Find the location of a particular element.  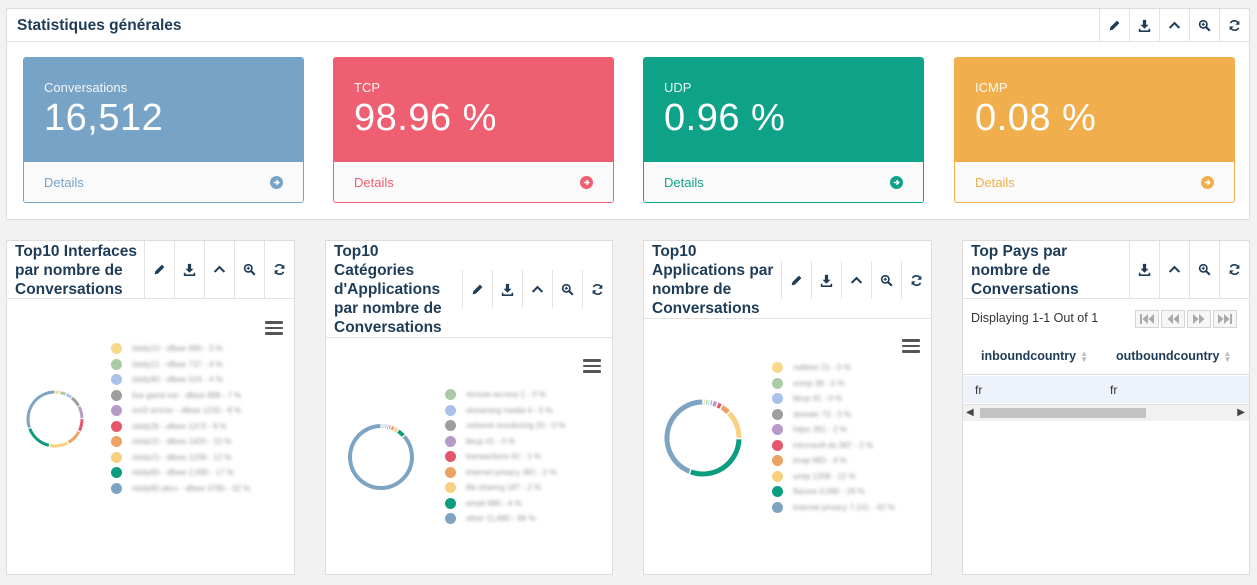

legend-item: email 680 - 4 % is located at coordinates (505, 504).